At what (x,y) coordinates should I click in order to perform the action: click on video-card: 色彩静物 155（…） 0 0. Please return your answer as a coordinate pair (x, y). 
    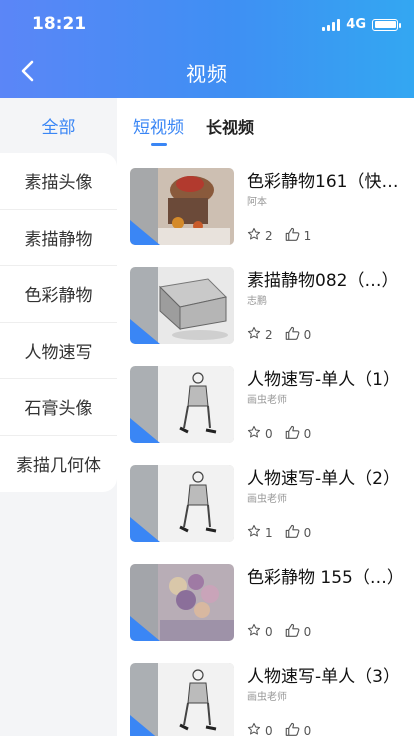
    Looking at the image, I should click on (272, 604).